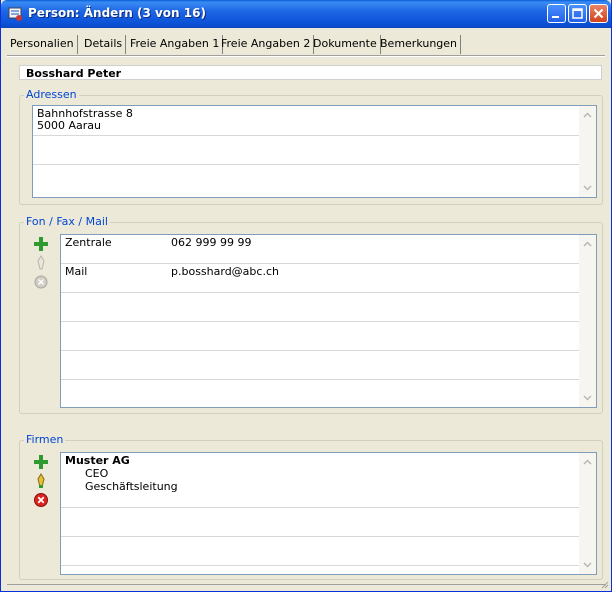 The image size is (612, 592). What do you see at coordinates (266, 44) in the screenshot?
I see `tab-freie-angaben-2: Freie Angaben 2` at bounding box center [266, 44].